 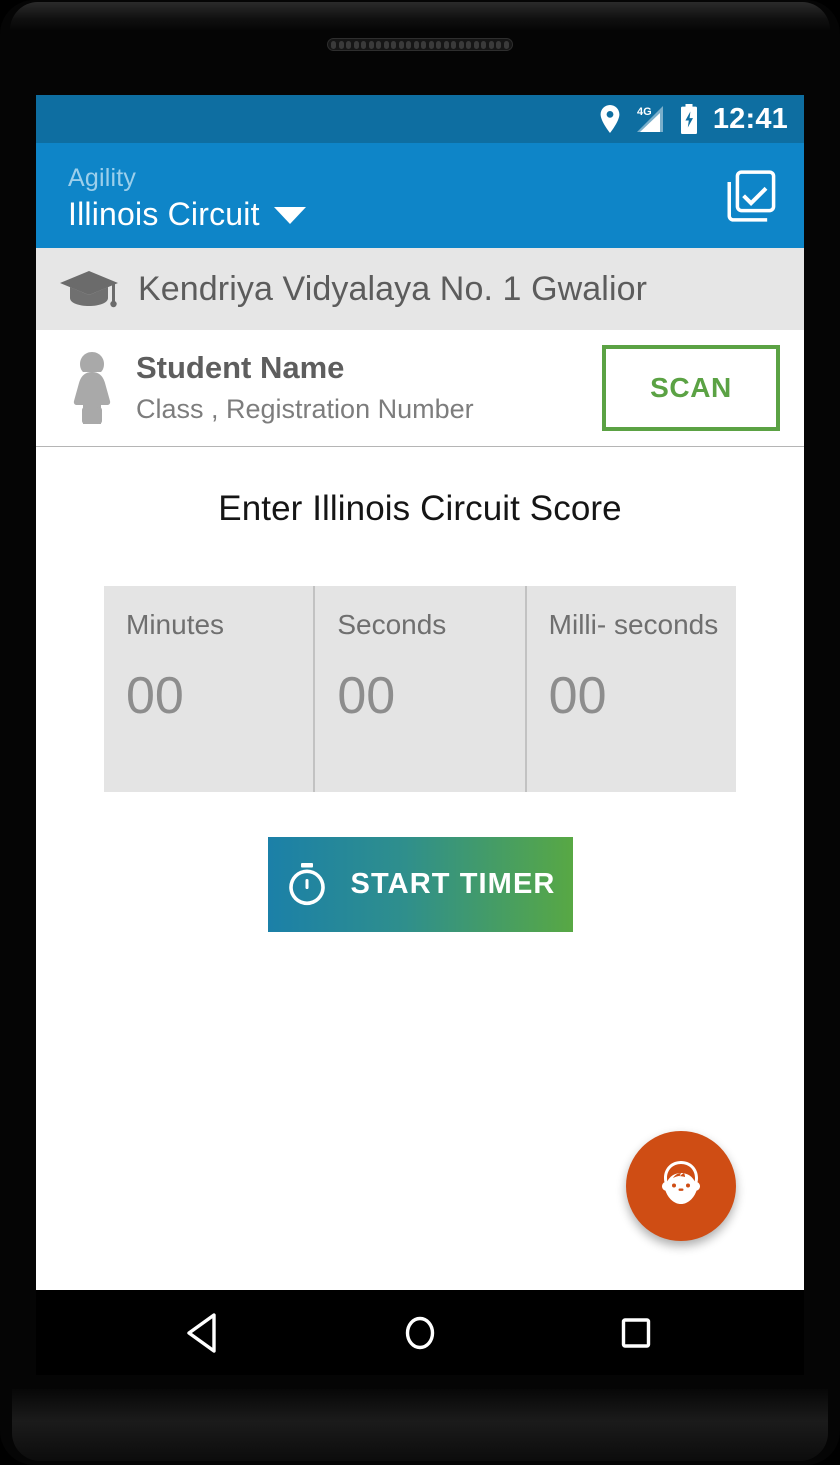 I want to click on recents-icon, so click(x=636, y=1333).